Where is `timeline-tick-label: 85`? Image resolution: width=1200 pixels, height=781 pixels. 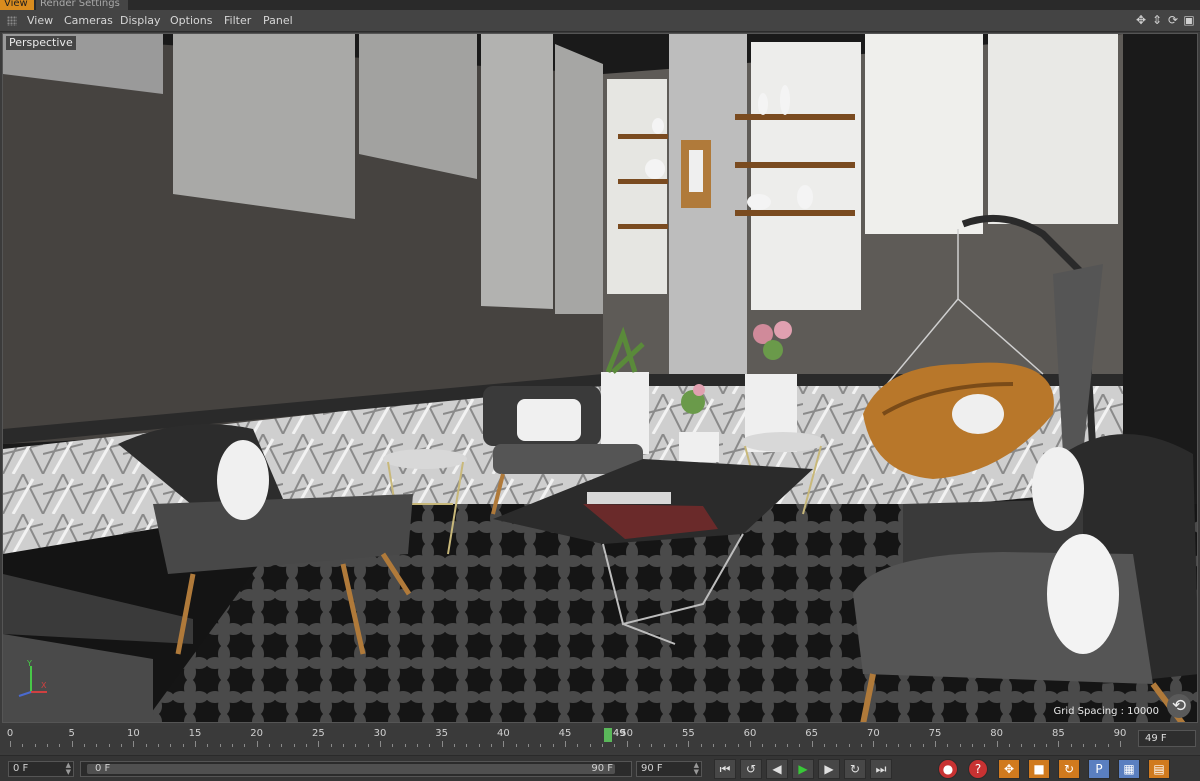
timeline-tick-label: 85 is located at coordinates (1058, 733).